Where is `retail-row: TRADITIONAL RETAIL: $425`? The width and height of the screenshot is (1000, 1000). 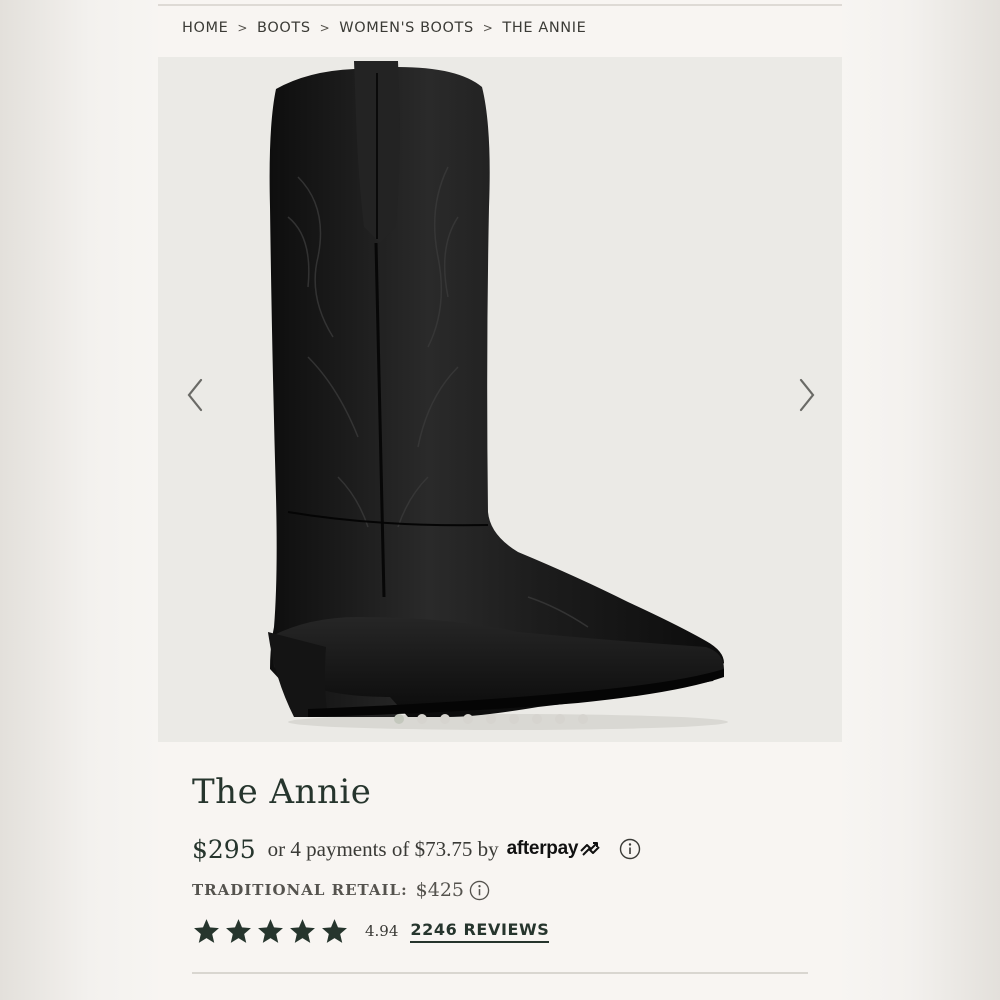
retail-row: TRADITIONAL RETAIL: $425 is located at coordinates (341, 890).